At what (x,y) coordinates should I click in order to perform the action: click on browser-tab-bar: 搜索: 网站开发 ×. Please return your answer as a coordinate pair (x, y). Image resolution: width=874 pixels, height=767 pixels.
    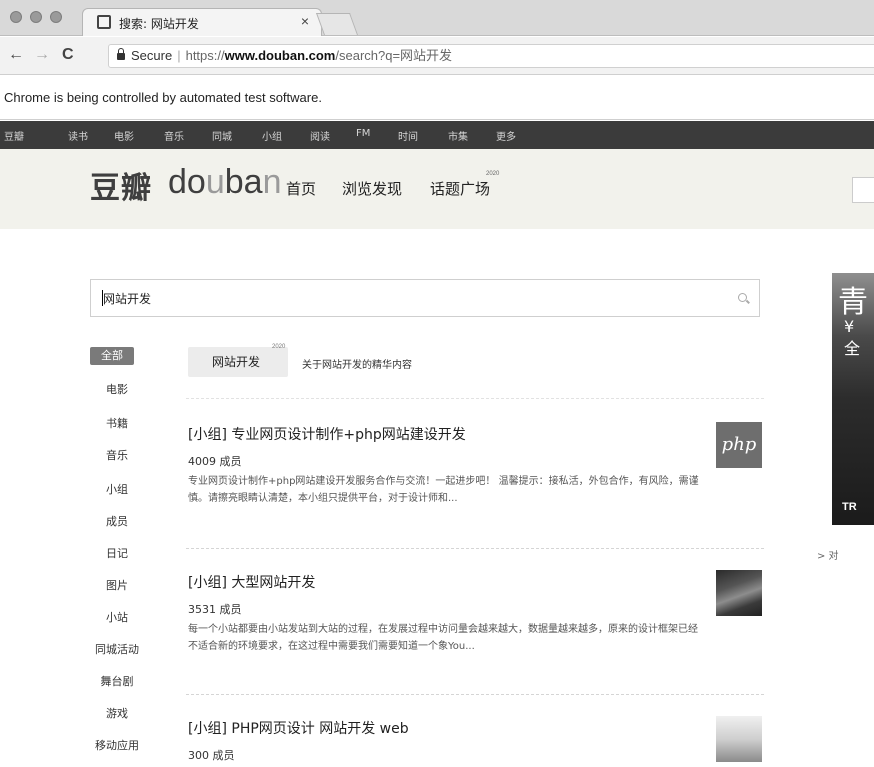
    Looking at the image, I should click on (437, 18).